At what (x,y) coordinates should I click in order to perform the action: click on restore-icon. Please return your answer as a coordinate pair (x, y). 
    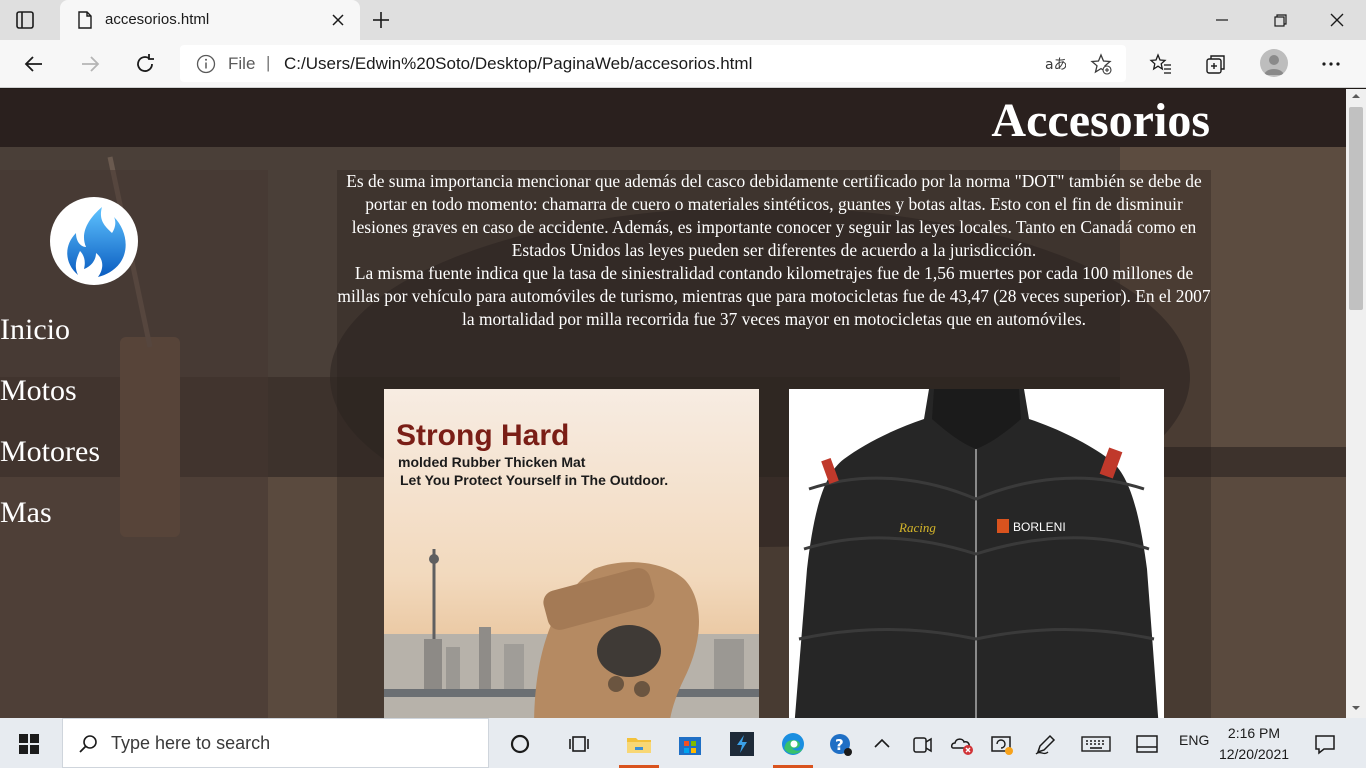
    Looking at the image, I should click on (1280, 20).